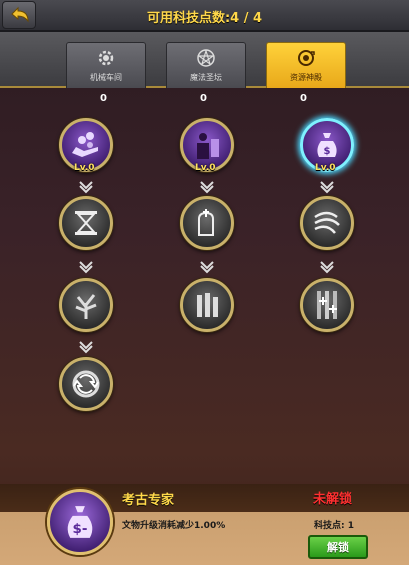 The height and width of the screenshot is (565, 409). I want to click on tree-spirit-icon, so click(86, 306).